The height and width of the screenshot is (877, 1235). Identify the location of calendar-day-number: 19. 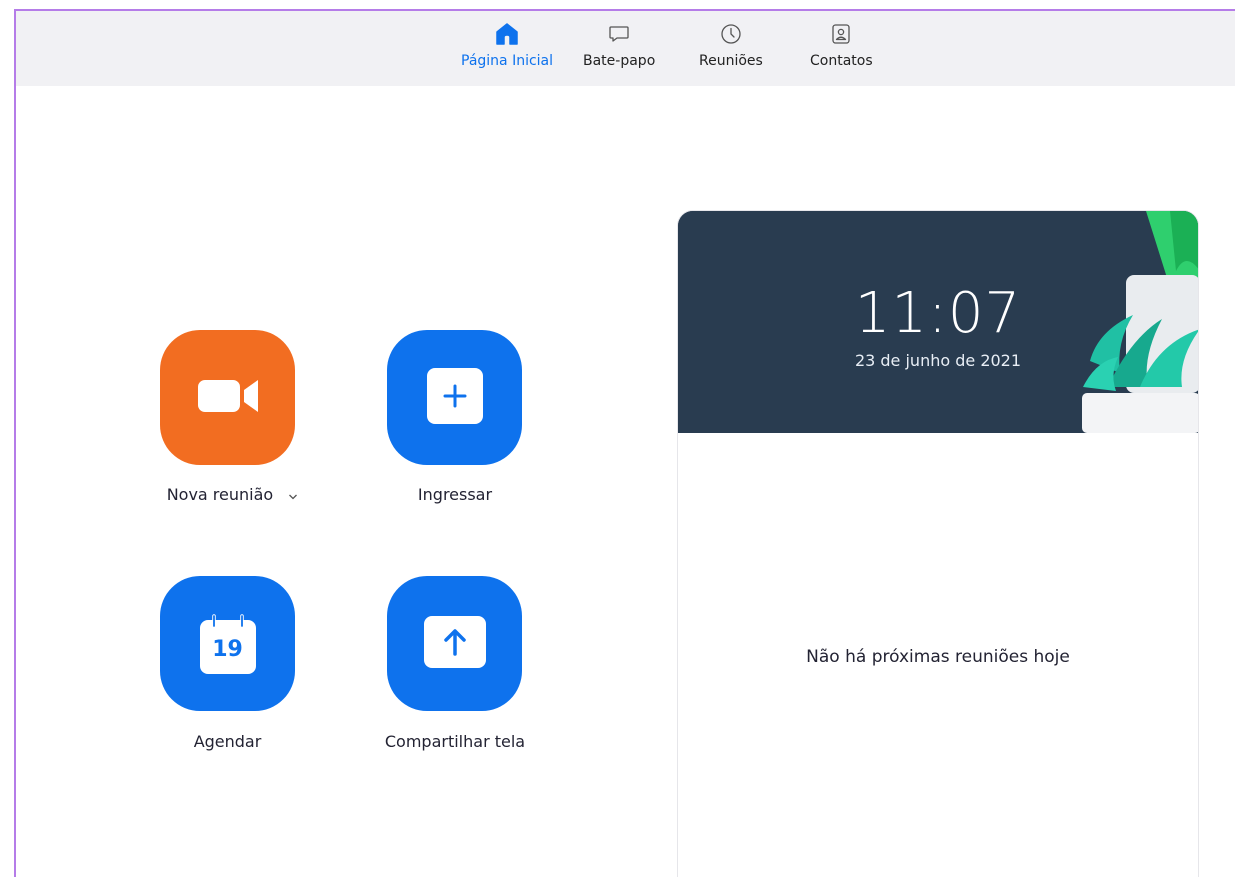
(227, 649).